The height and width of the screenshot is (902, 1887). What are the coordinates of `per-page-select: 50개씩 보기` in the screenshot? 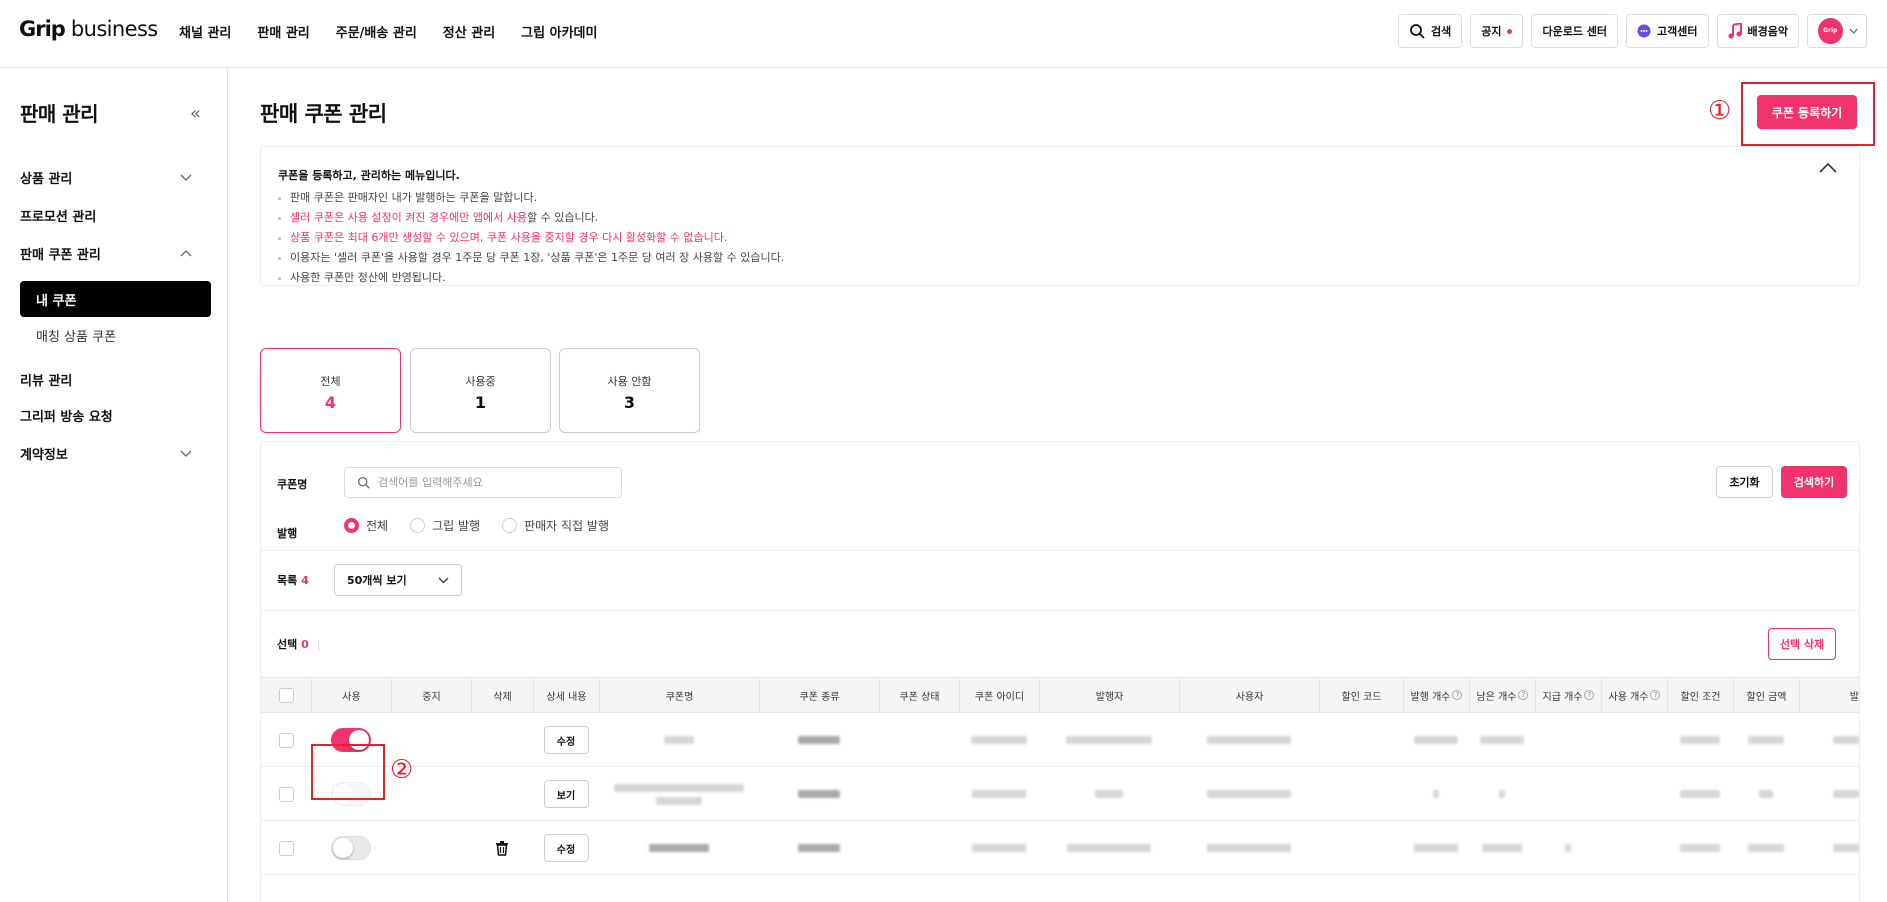 It's located at (398, 580).